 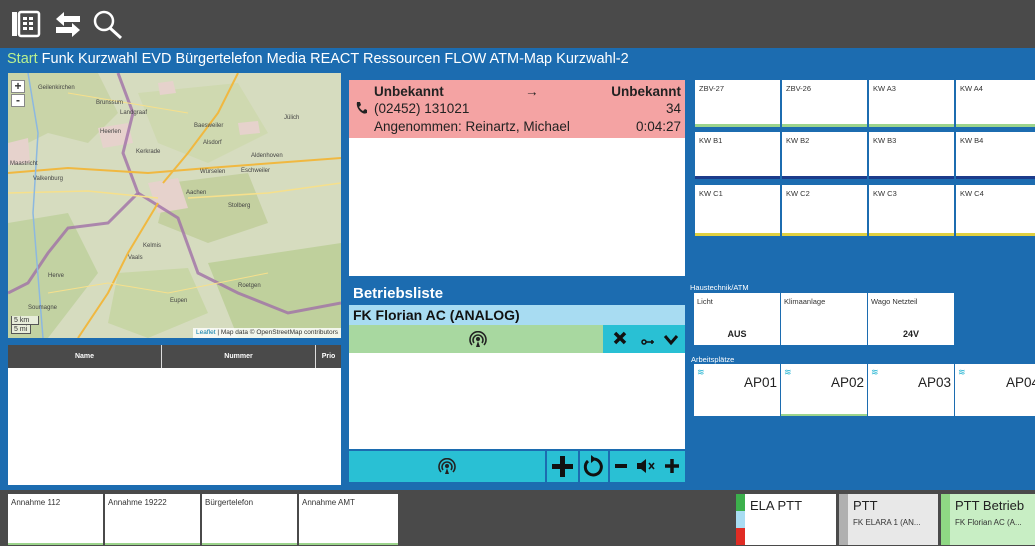 I want to click on betriebsliste-channel: FK Florian AC (ANALOG), so click(x=517, y=315).